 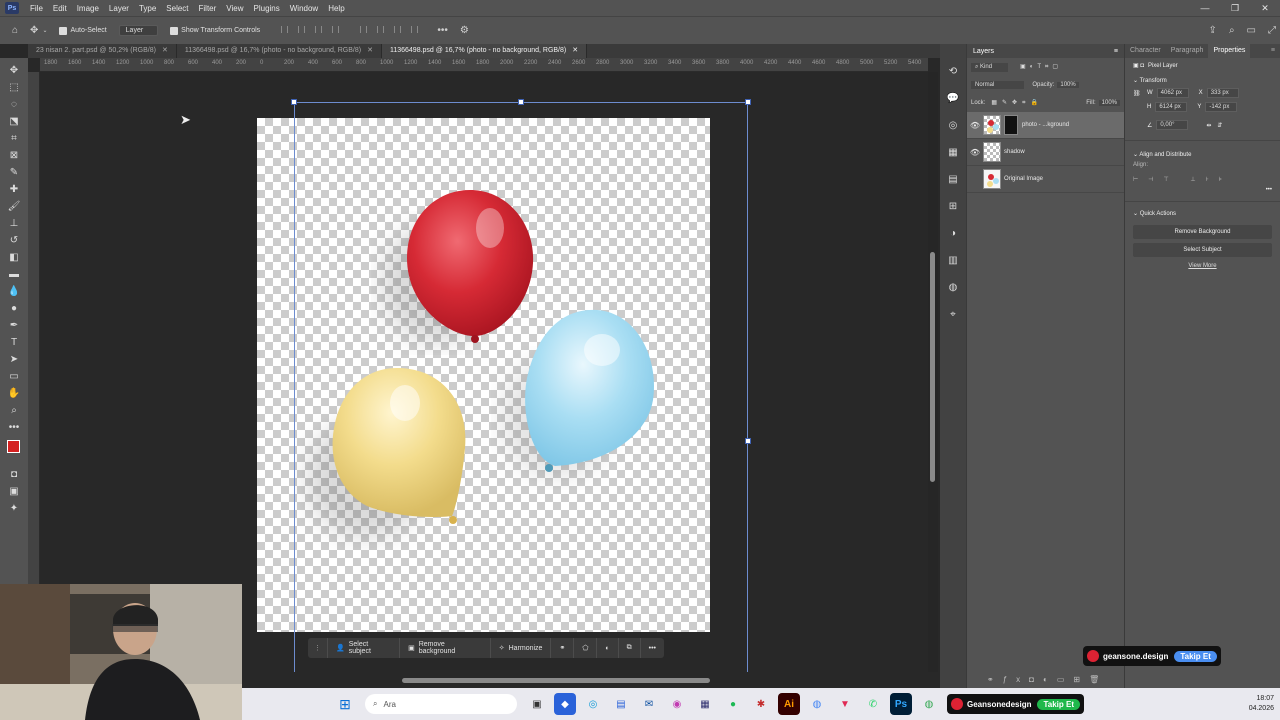 What do you see at coordinates (147, 8) in the screenshot?
I see `menu-type: Type` at bounding box center [147, 8].